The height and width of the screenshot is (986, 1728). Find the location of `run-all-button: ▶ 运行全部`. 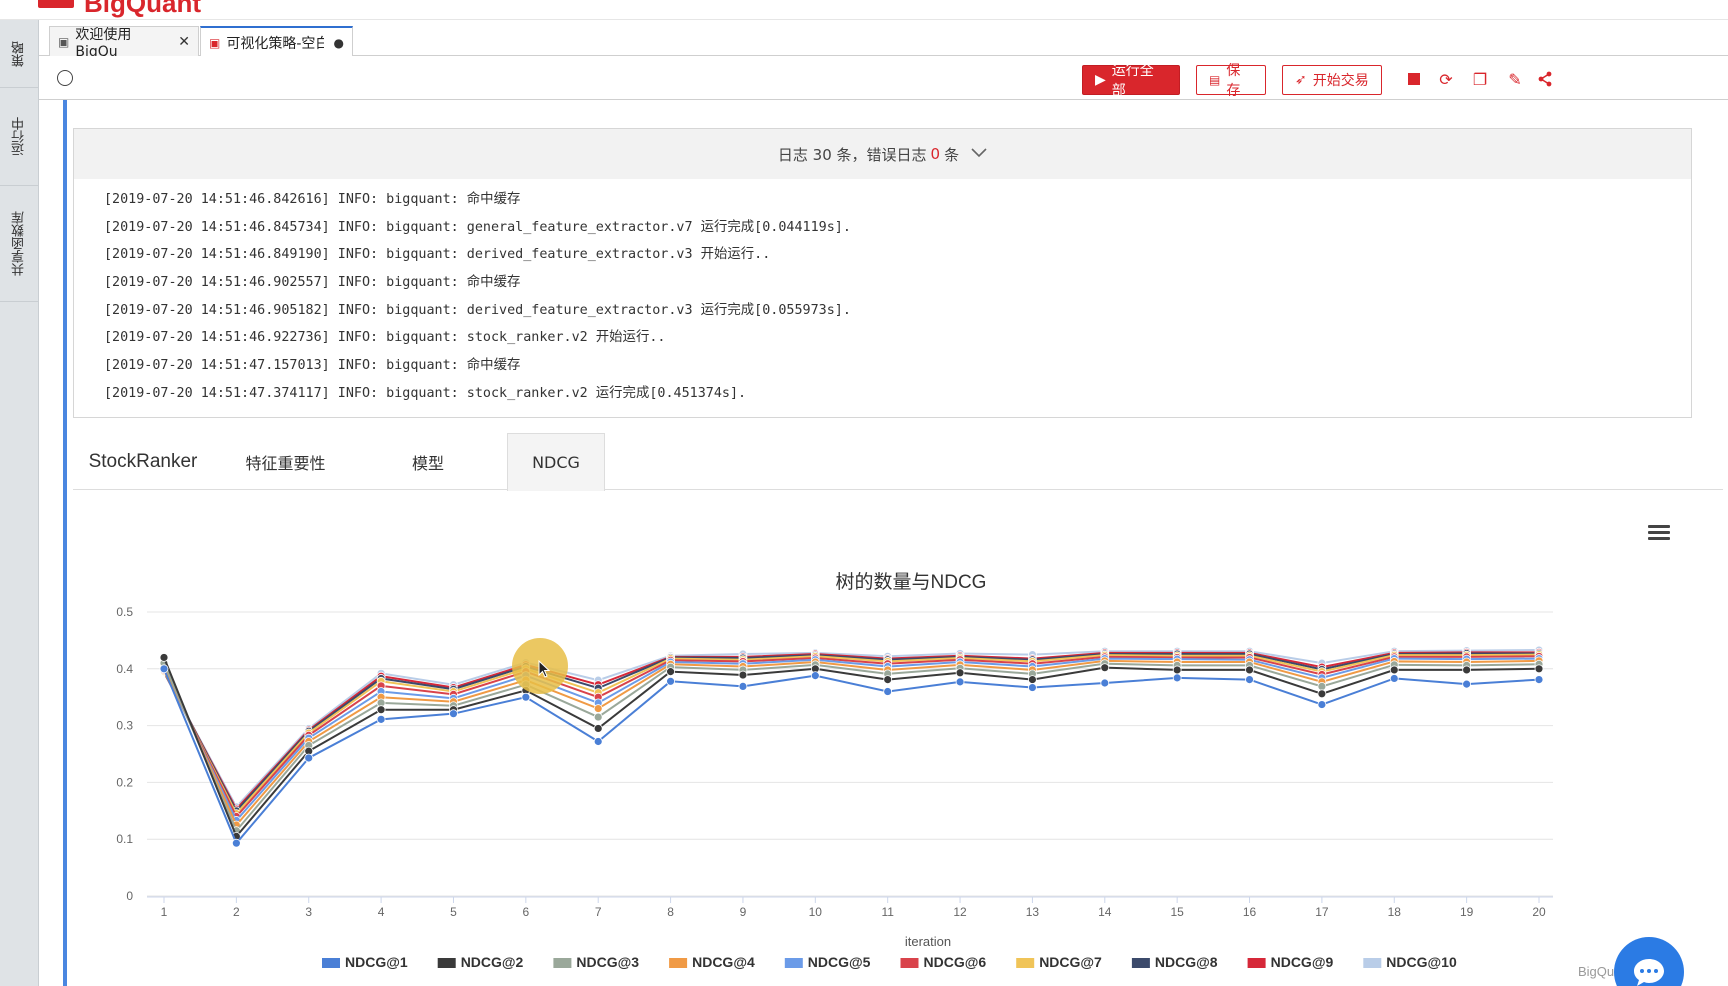

run-all-button: ▶ 运行全部 is located at coordinates (1131, 81).